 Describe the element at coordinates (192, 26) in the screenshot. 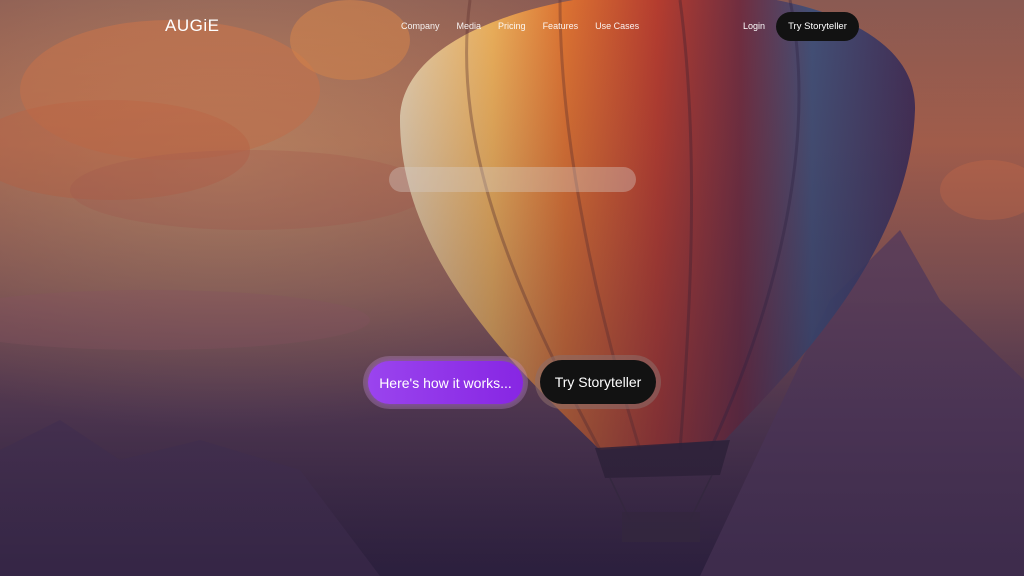

I see `augie-logo: AUGiE` at that location.